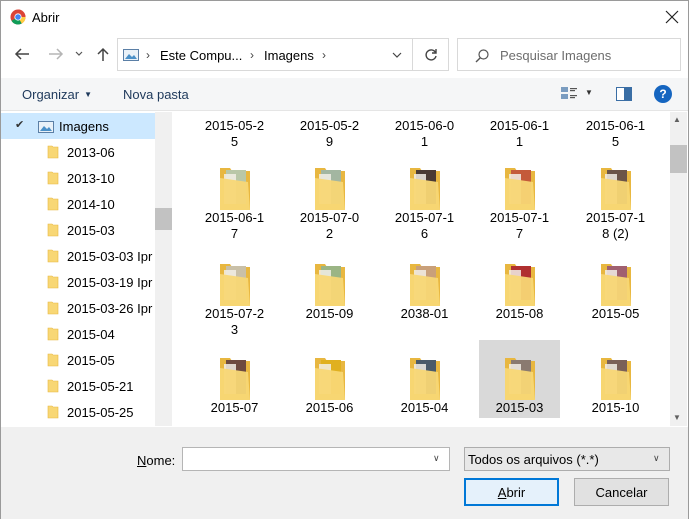  What do you see at coordinates (234, 134) in the screenshot?
I see `folder-tile-partial: 2015-05-2 5` at bounding box center [234, 134].